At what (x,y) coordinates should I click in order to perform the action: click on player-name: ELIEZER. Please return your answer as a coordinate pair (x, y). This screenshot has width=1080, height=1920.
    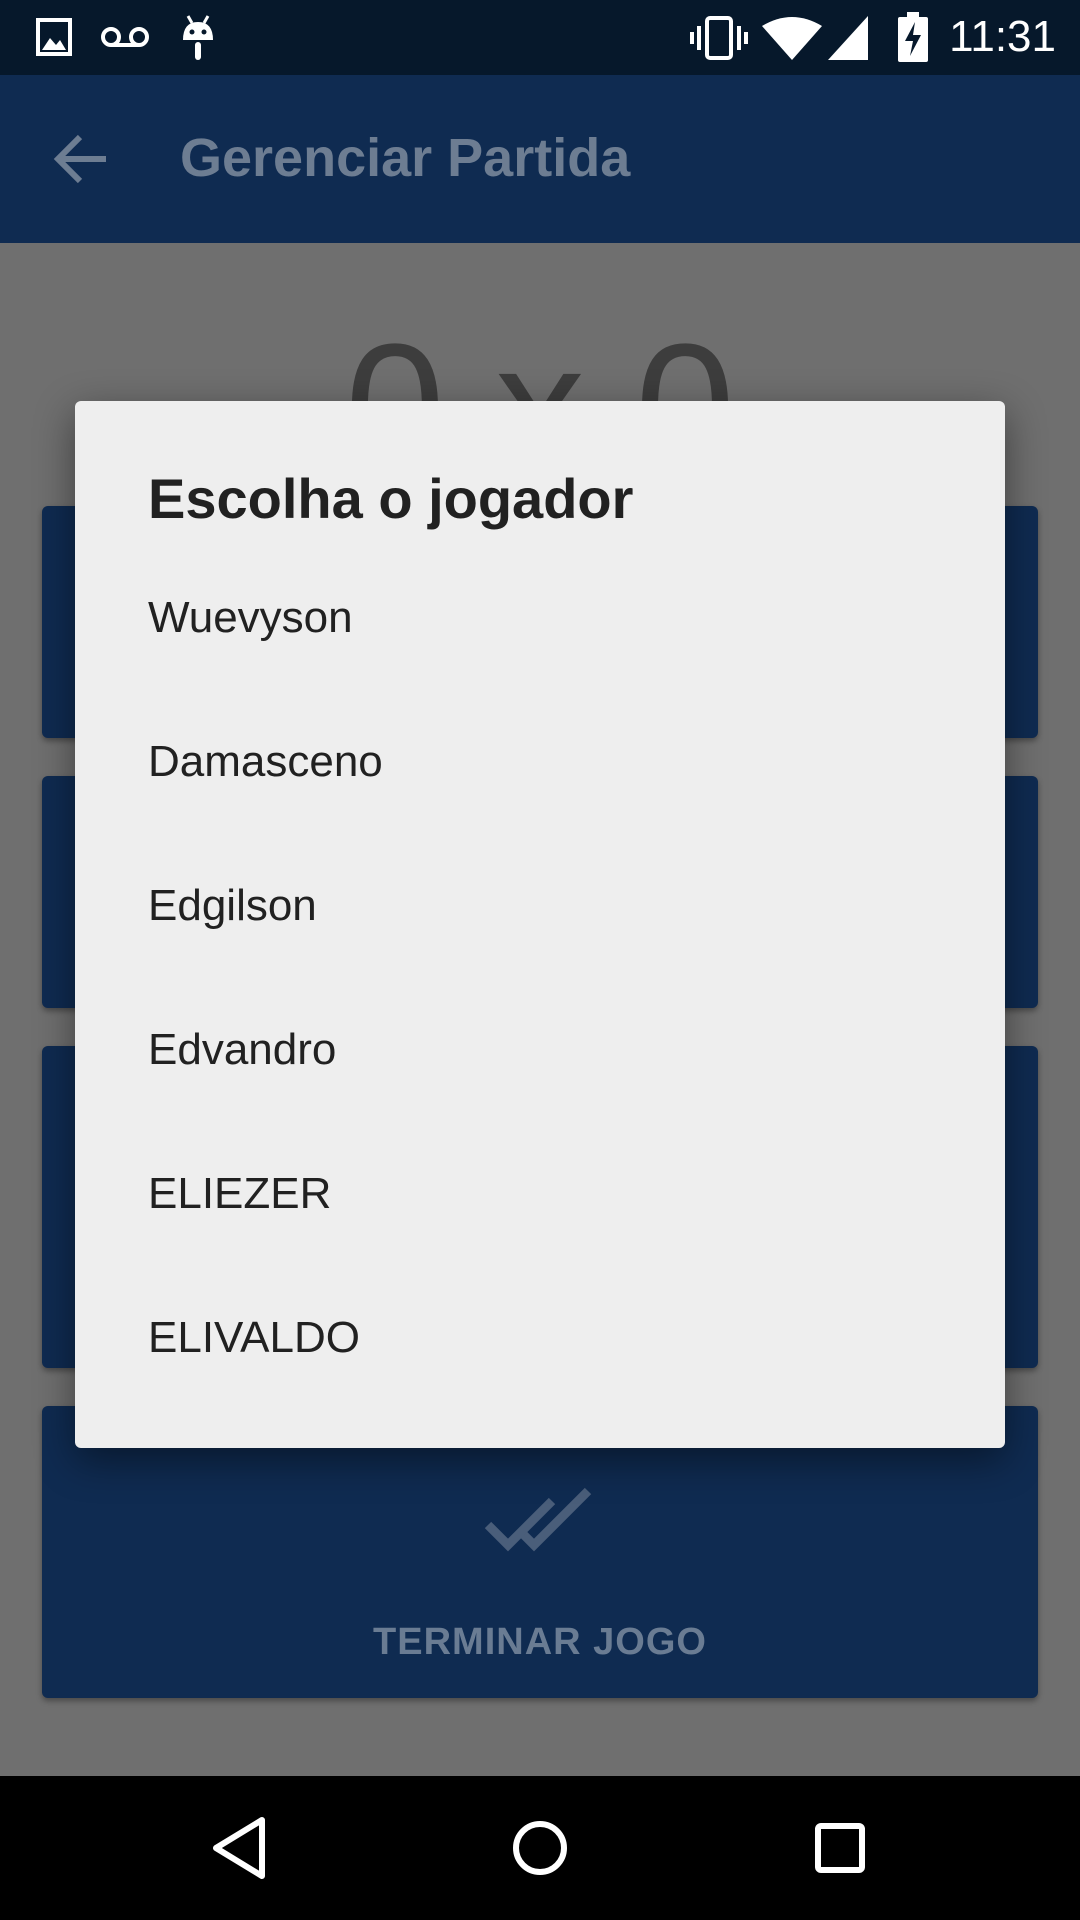
    Looking at the image, I should click on (240, 1193).